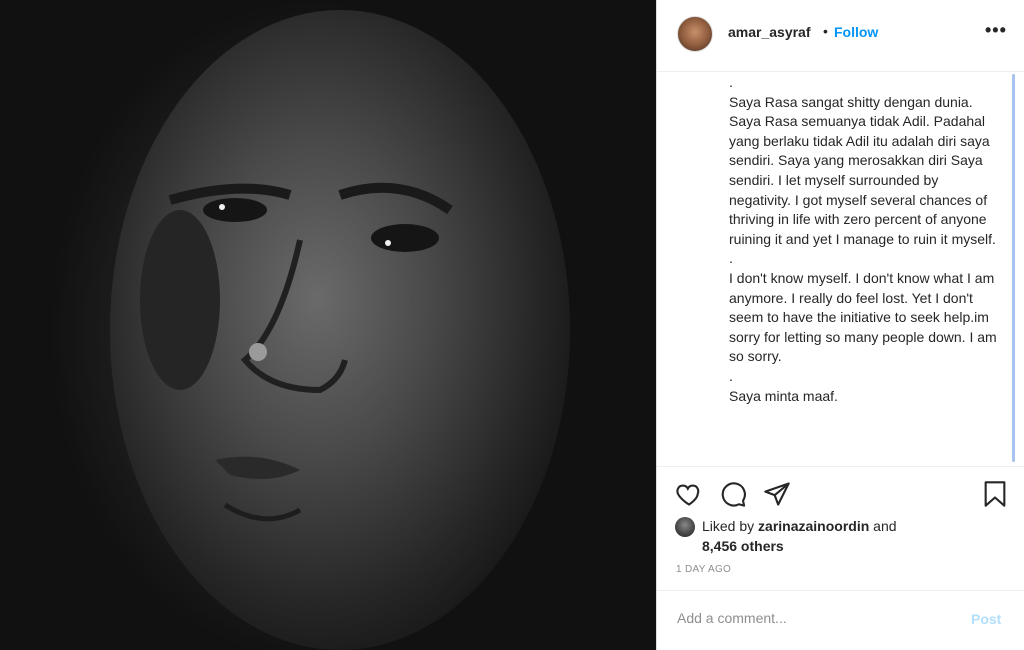 The width and height of the screenshot is (1024, 650). I want to click on comment-bar: Post, so click(840, 620).